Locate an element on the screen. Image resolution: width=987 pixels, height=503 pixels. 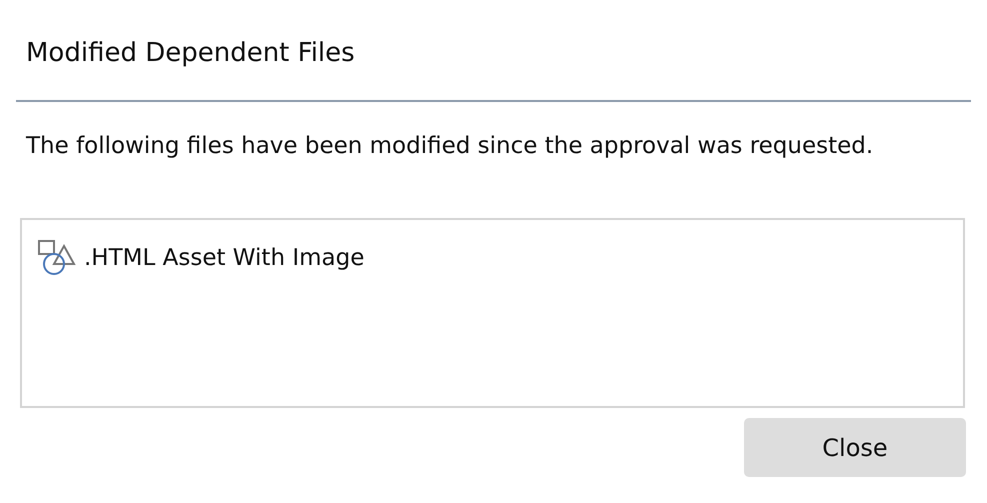
file-name: .HTML Asset With Image is located at coordinates (224, 258).